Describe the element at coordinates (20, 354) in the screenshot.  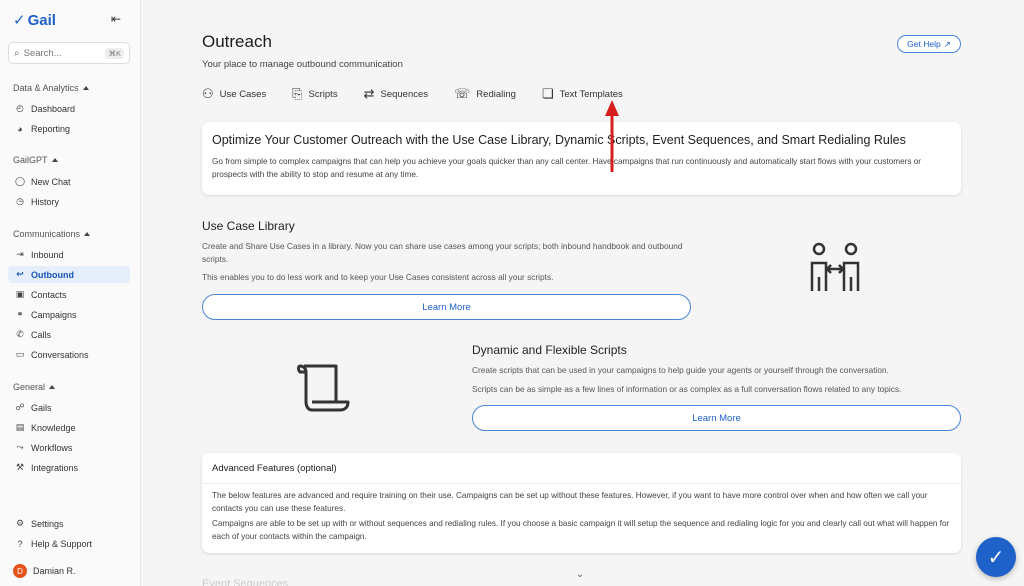
I see `conversations-icon: ▭` at that location.